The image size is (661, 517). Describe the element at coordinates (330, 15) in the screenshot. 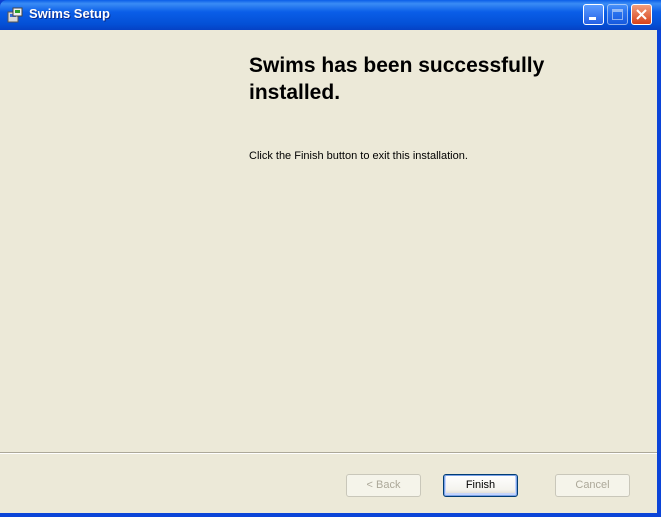

I see `title-bar: Swims Setup` at that location.